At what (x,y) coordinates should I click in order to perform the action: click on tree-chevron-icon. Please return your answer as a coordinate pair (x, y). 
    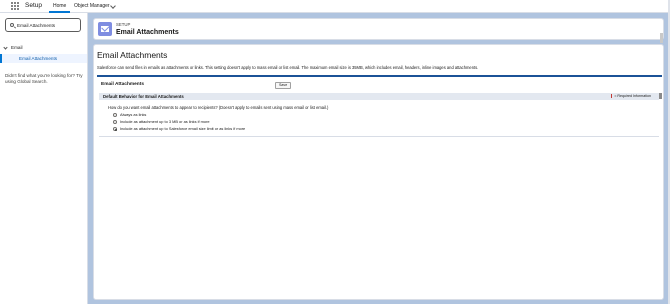
    Looking at the image, I should click on (5, 47).